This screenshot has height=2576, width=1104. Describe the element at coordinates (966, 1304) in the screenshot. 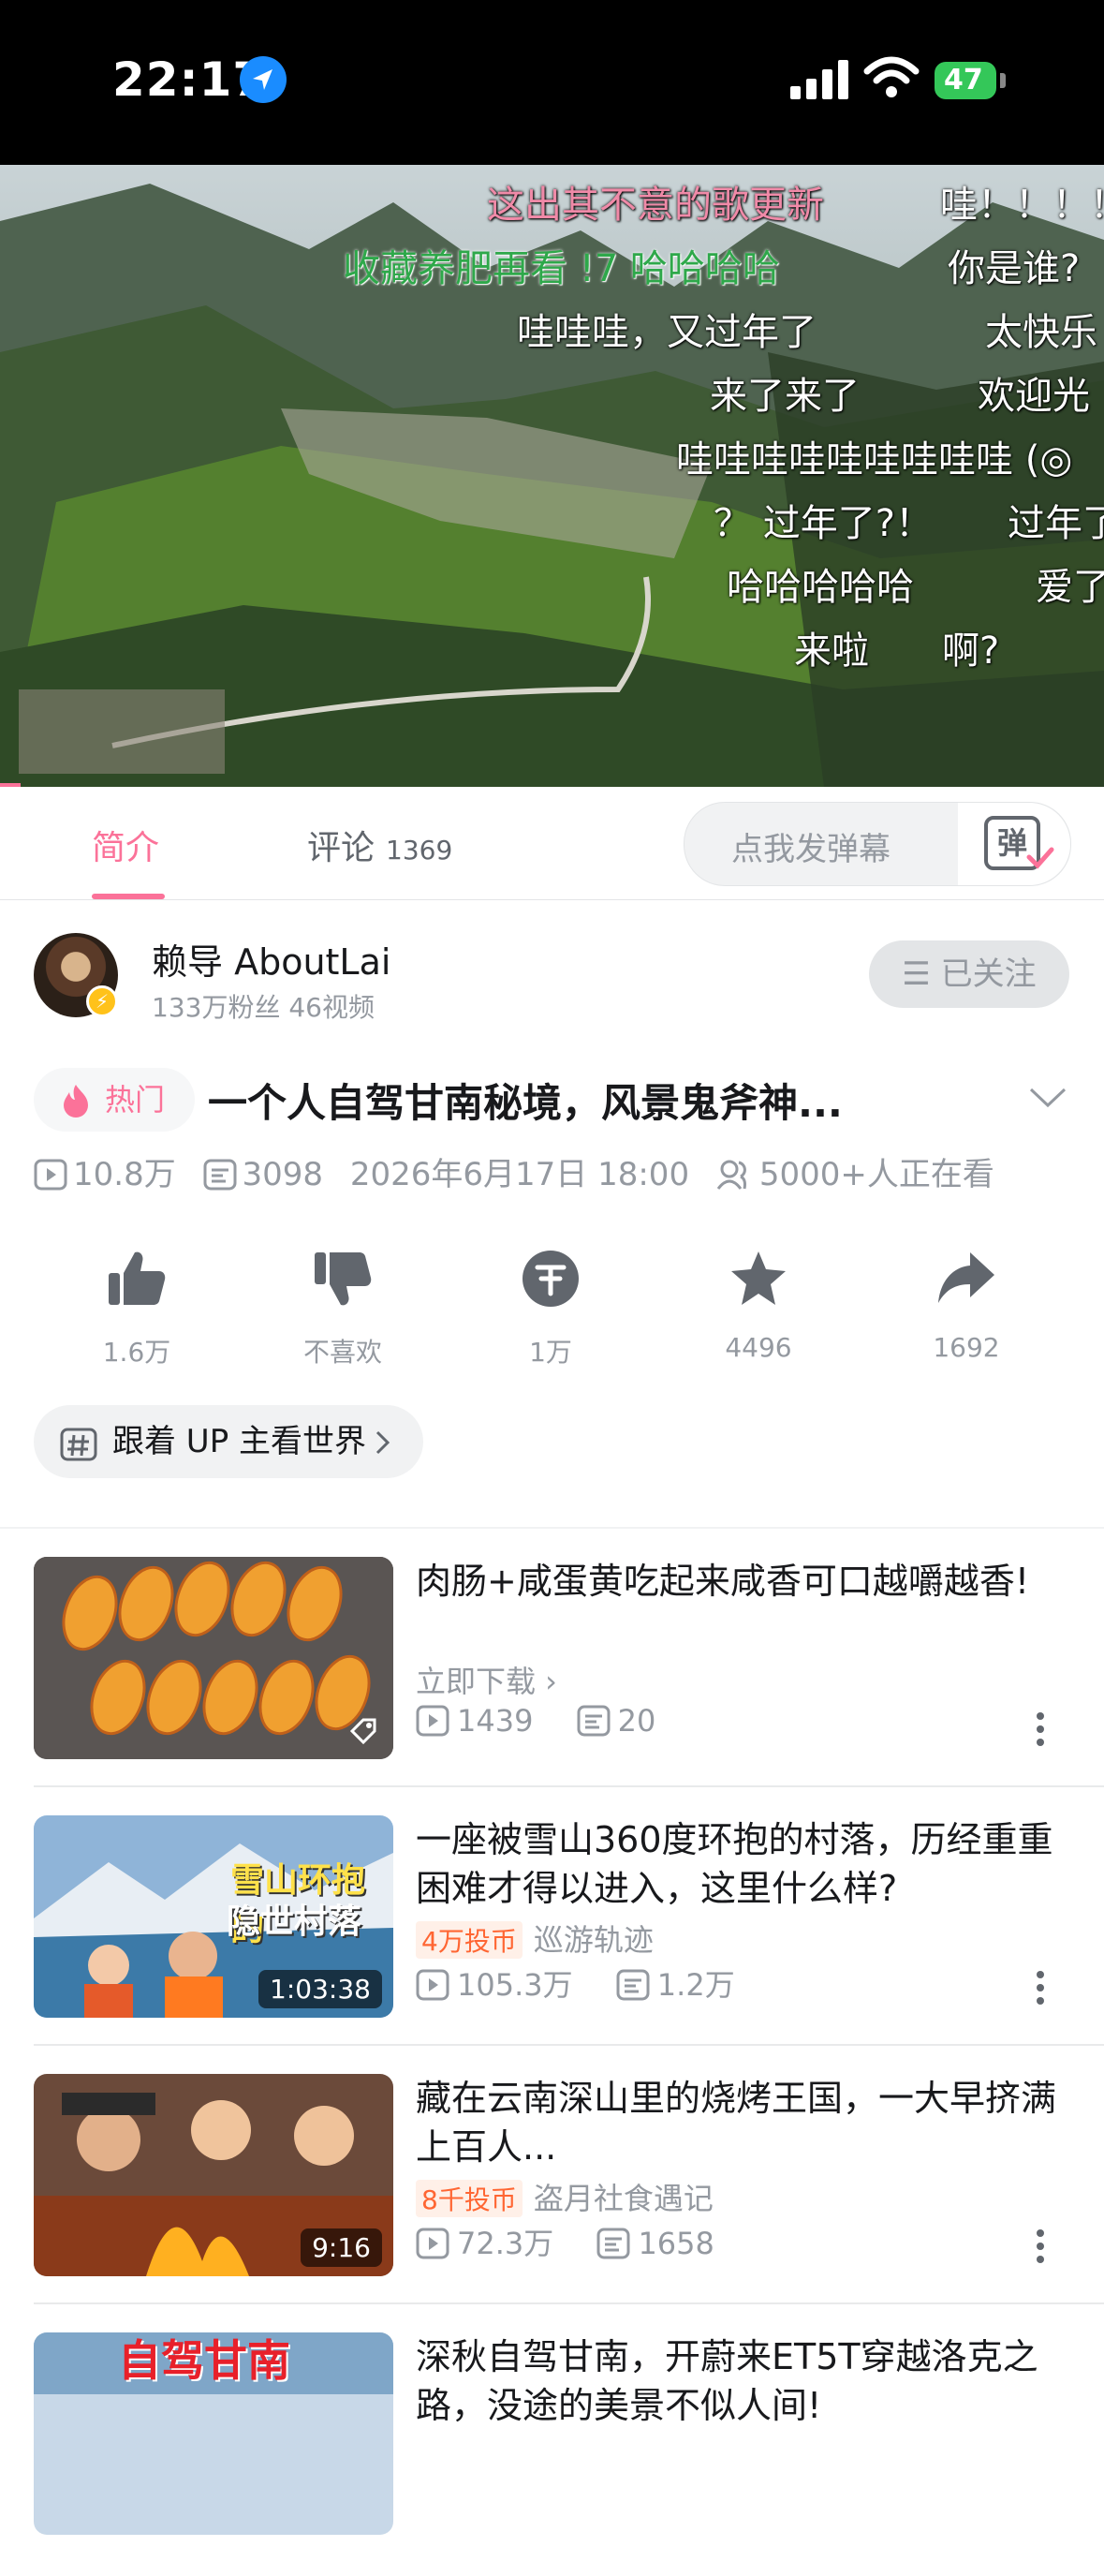

I see `share-button: 1692` at that location.